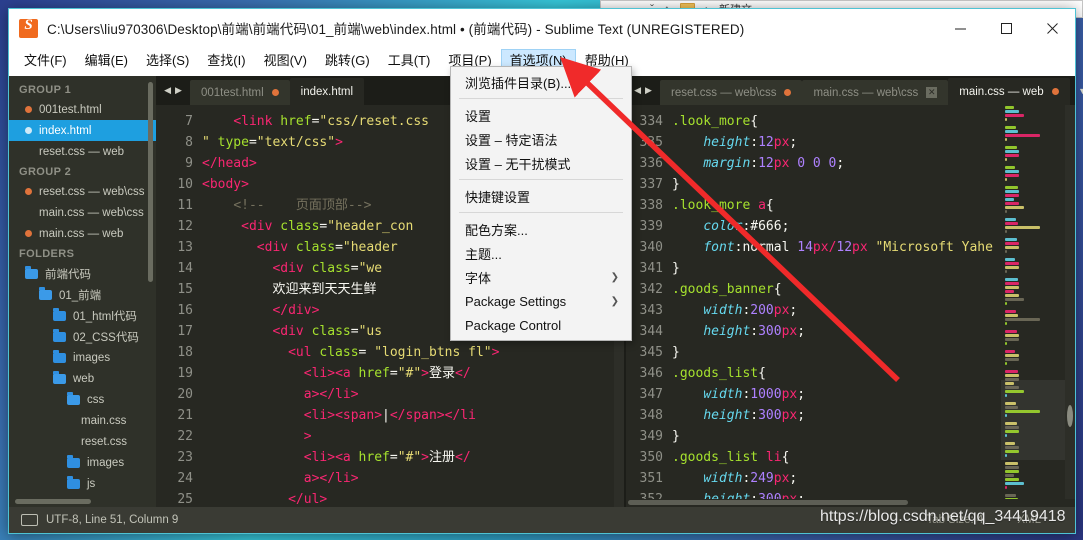 The image size is (1083, 540). I want to click on minimap-right, so click(1033, 302).